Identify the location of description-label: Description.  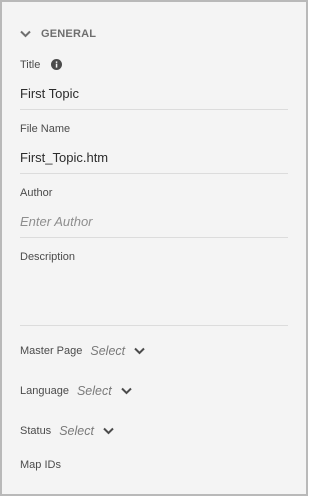
(48, 257).